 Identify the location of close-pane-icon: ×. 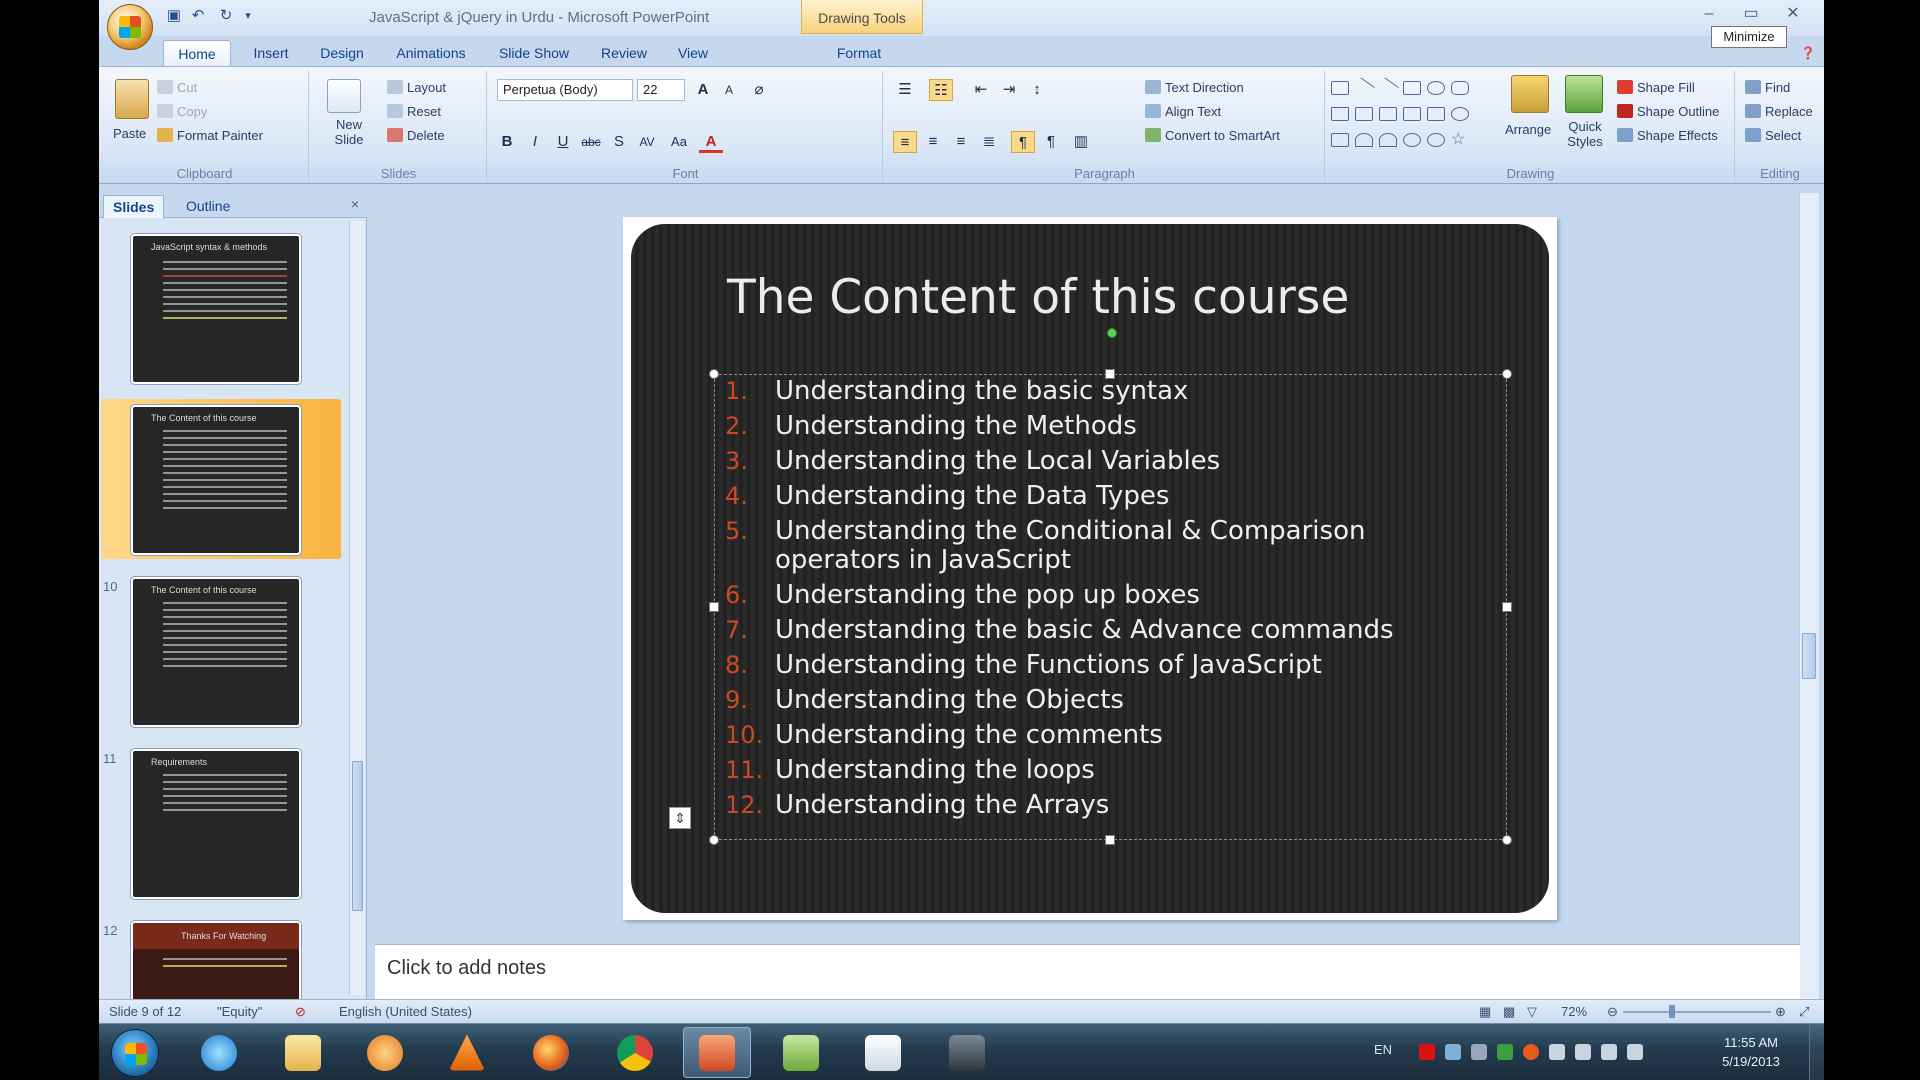
(355, 204).